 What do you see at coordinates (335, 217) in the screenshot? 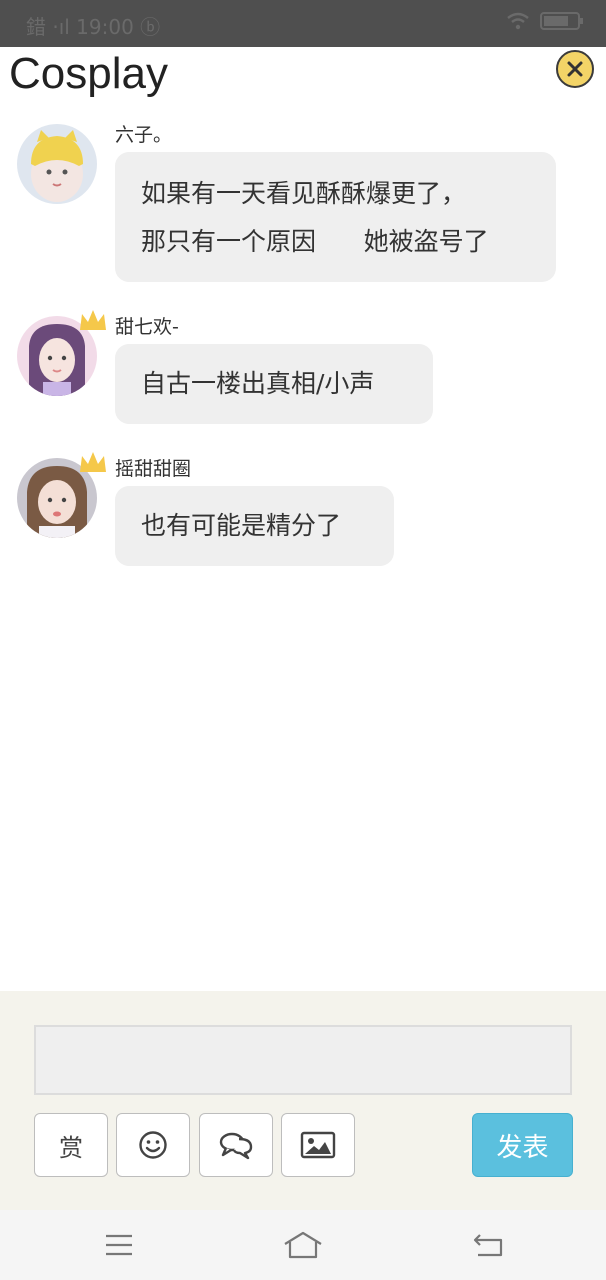
I see `message-bubble: 如果有一天看见酥酥爆更了， 那只有一个原因 她被盗号了` at bounding box center [335, 217].